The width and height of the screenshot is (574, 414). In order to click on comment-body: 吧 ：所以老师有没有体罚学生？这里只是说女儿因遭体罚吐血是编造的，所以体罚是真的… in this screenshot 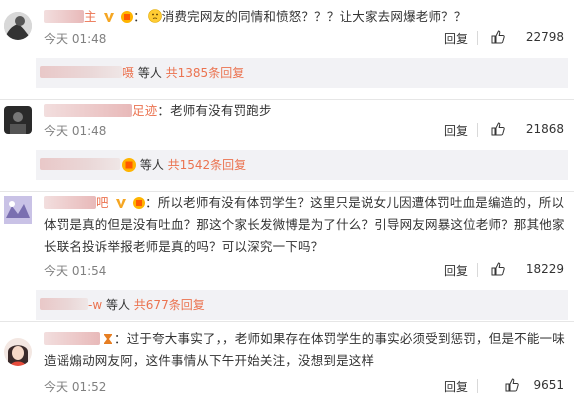, I will do `click(304, 224)`.